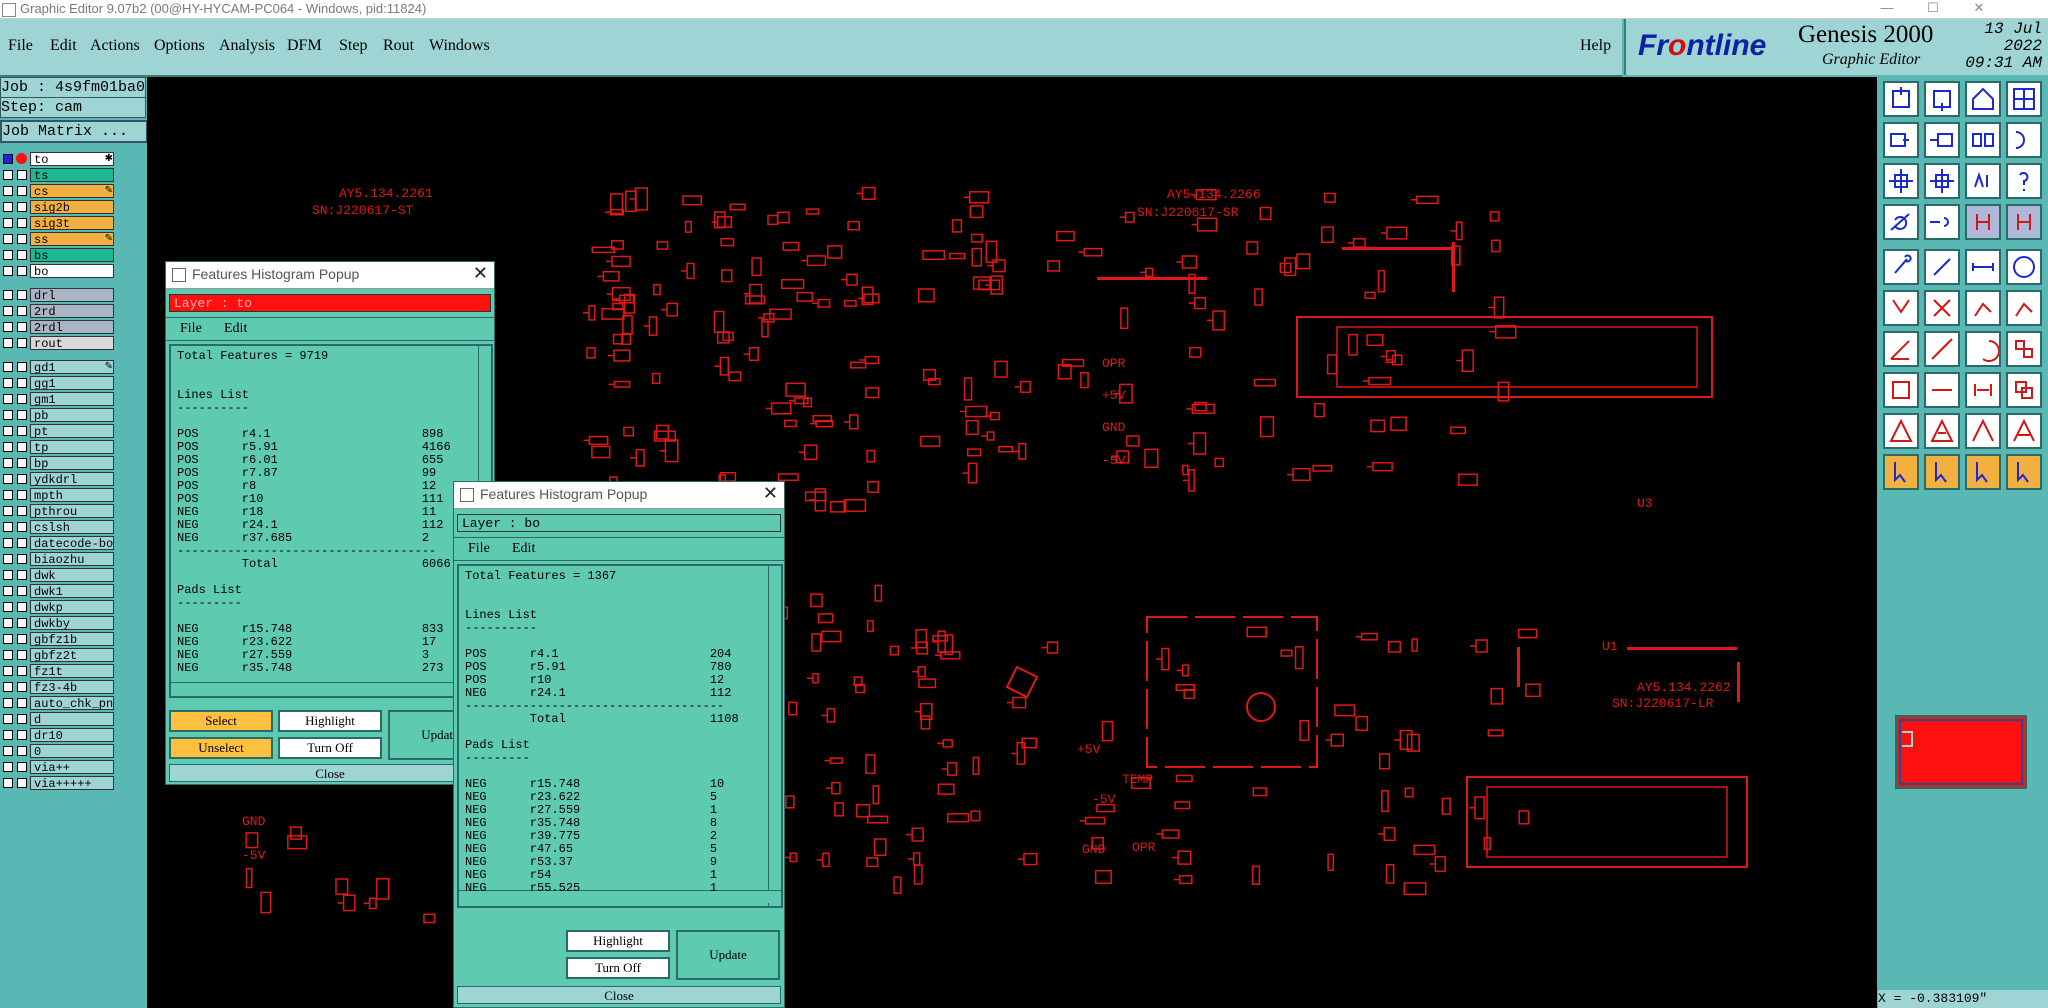  Describe the element at coordinates (398, 46) in the screenshot. I see `menu-rout: Rout` at that location.